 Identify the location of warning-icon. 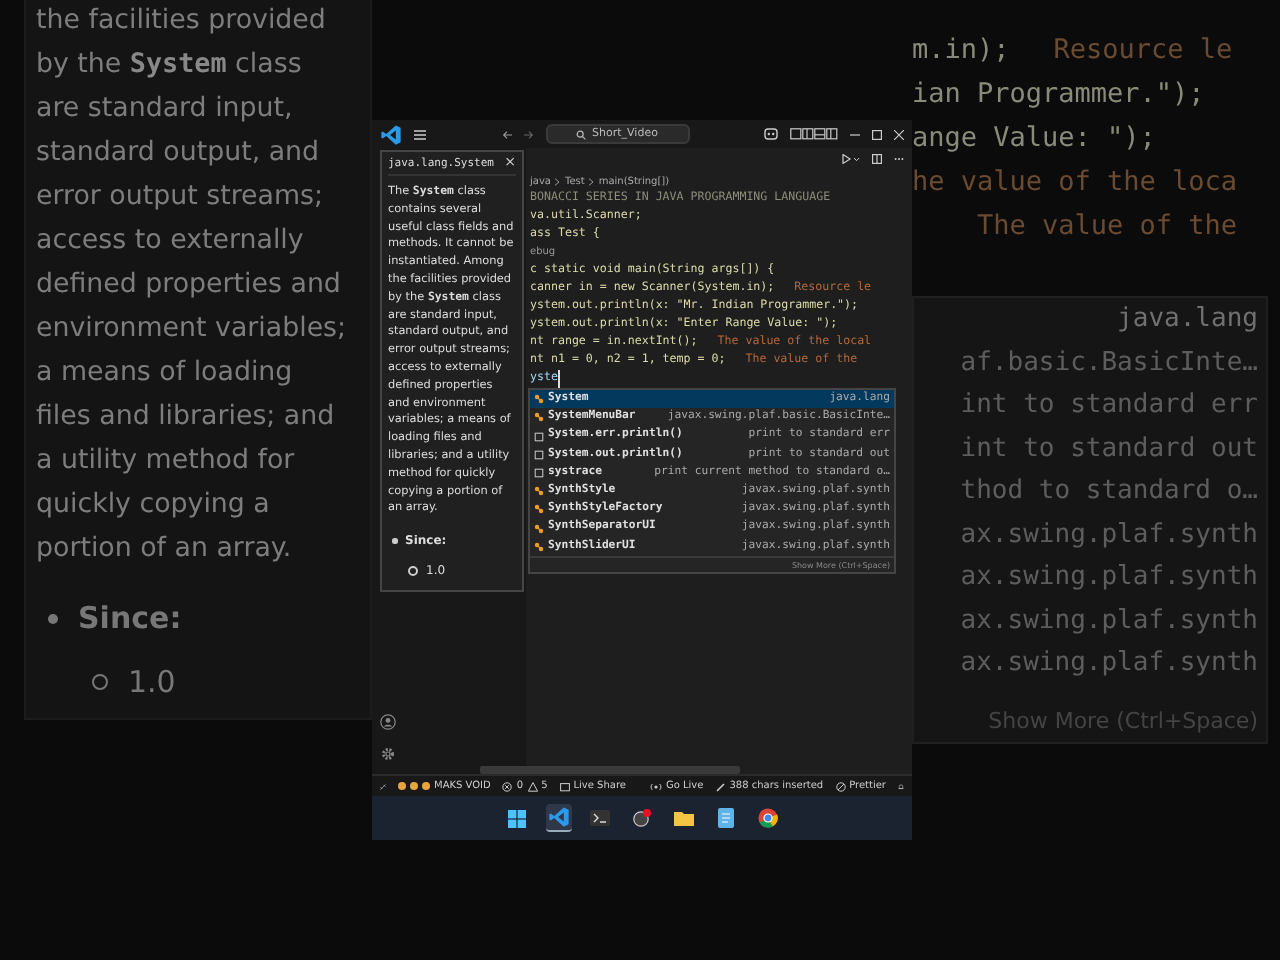
(532, 786).